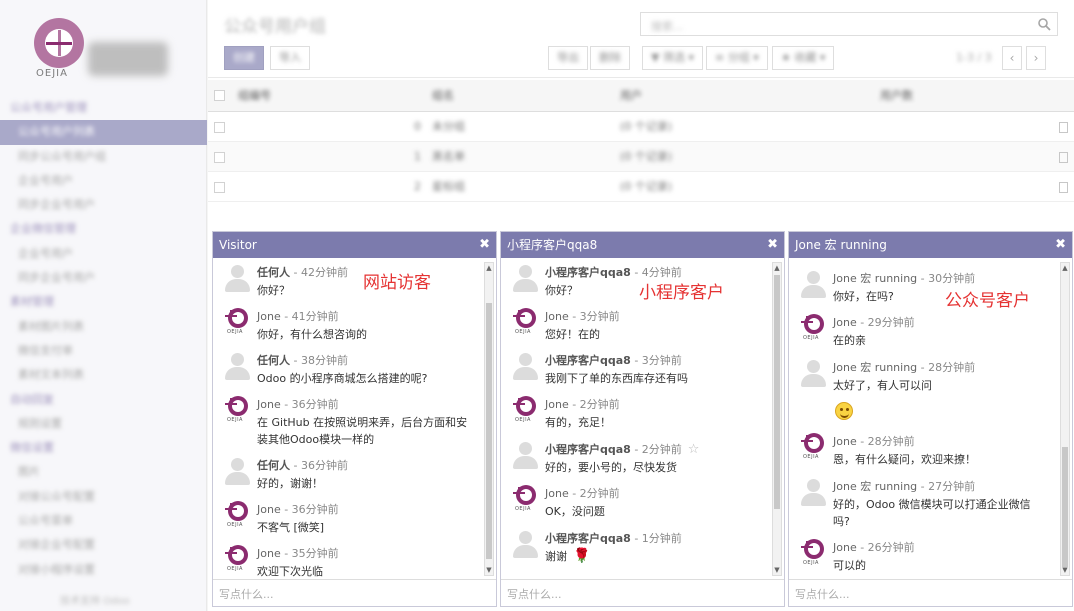 This screenshot has height=611, width=1074. What do you see at coordinates (354, 245) in the screenshot?
I see `chat-header: Visitor ✖` at bounding box center [354, 245].